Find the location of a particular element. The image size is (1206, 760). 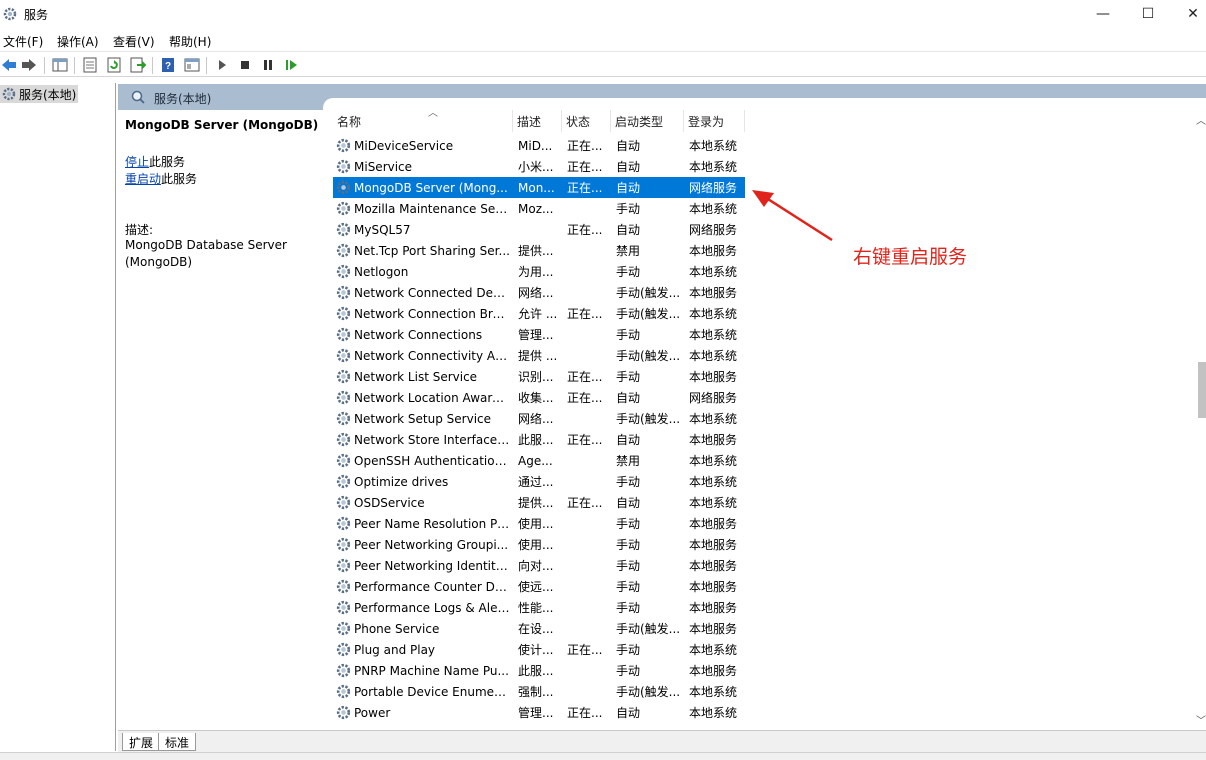

restart-link: 重启动 is located at coordinates (143, 179).